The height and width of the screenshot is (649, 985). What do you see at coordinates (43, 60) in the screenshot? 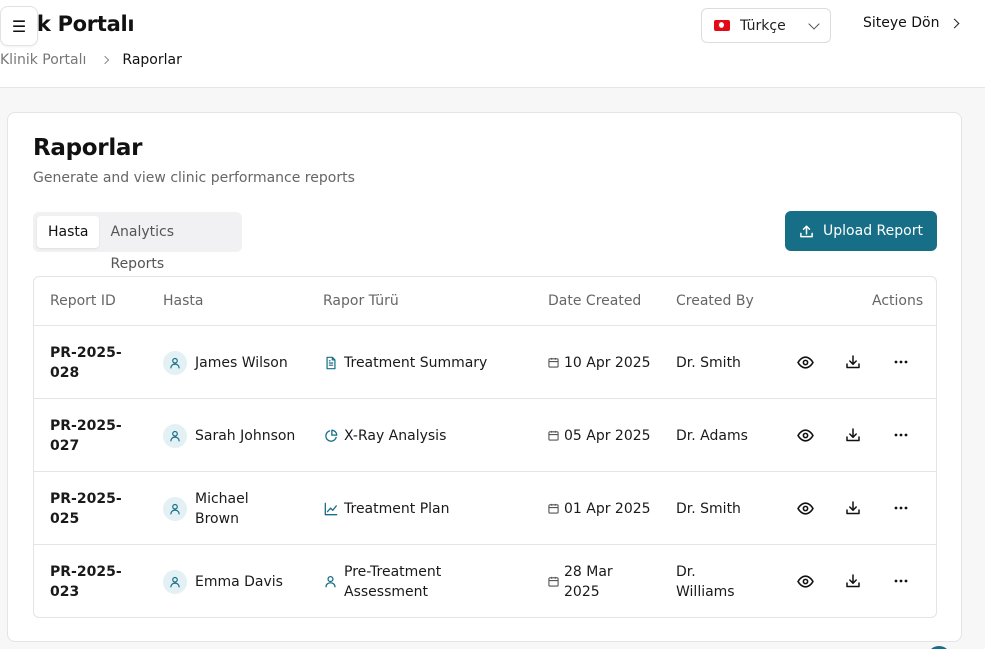
I see `breadcrumb-item-portal: Klinik Portalı` at bounding box center [43, 60].